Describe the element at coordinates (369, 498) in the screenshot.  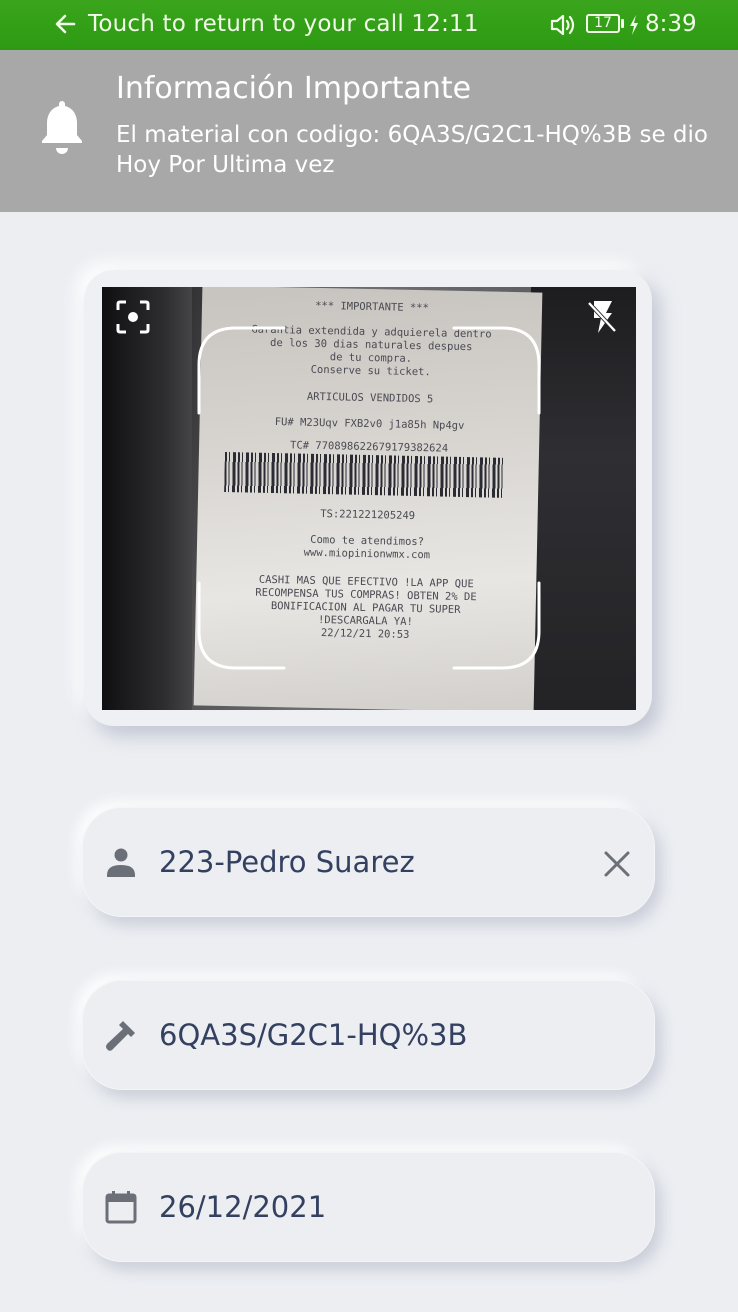
I see `scan-frame` at that location.